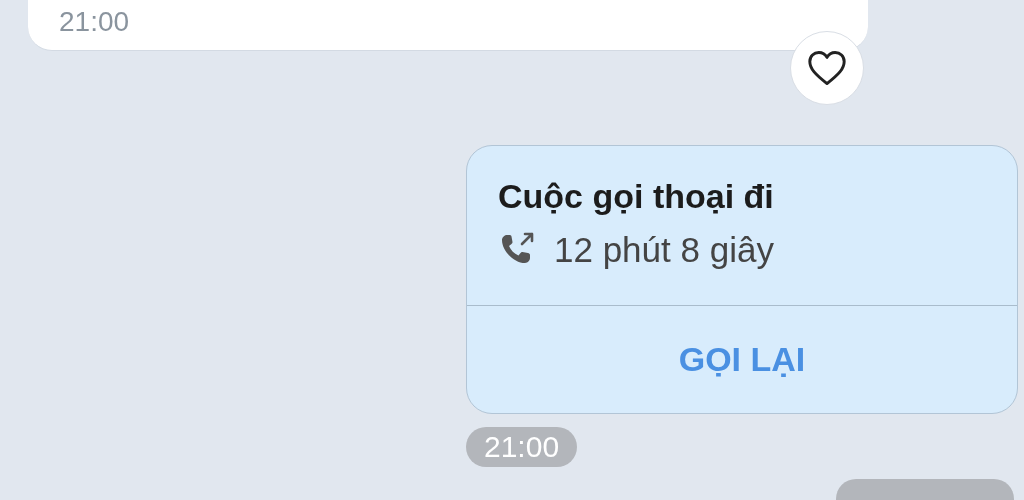 This screenshot has height=500, width=1024. Describe the element at coordinates (94, 22) in the screenshot. I see `message-time: 21:00` at that location.